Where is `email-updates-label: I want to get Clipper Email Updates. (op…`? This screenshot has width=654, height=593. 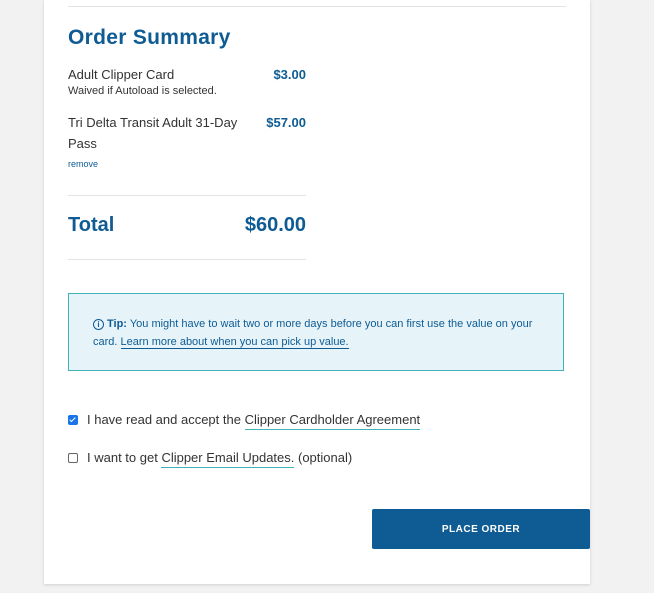
email-updates-label: I want to get Clipper Email Updates. (op… is located at coordinates (220, 458).